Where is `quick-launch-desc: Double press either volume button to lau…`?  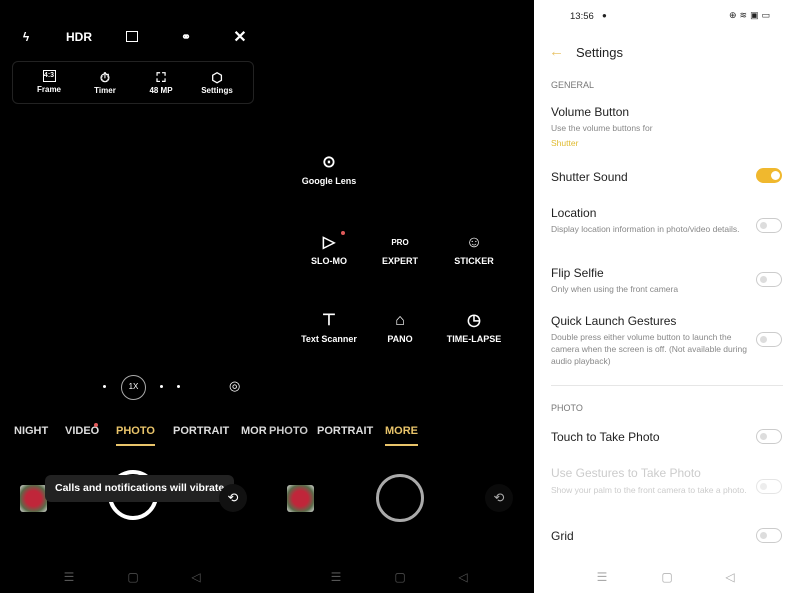
quick-launch-desc: Double press either volume button to lau… is located at coordinates (649, 349).